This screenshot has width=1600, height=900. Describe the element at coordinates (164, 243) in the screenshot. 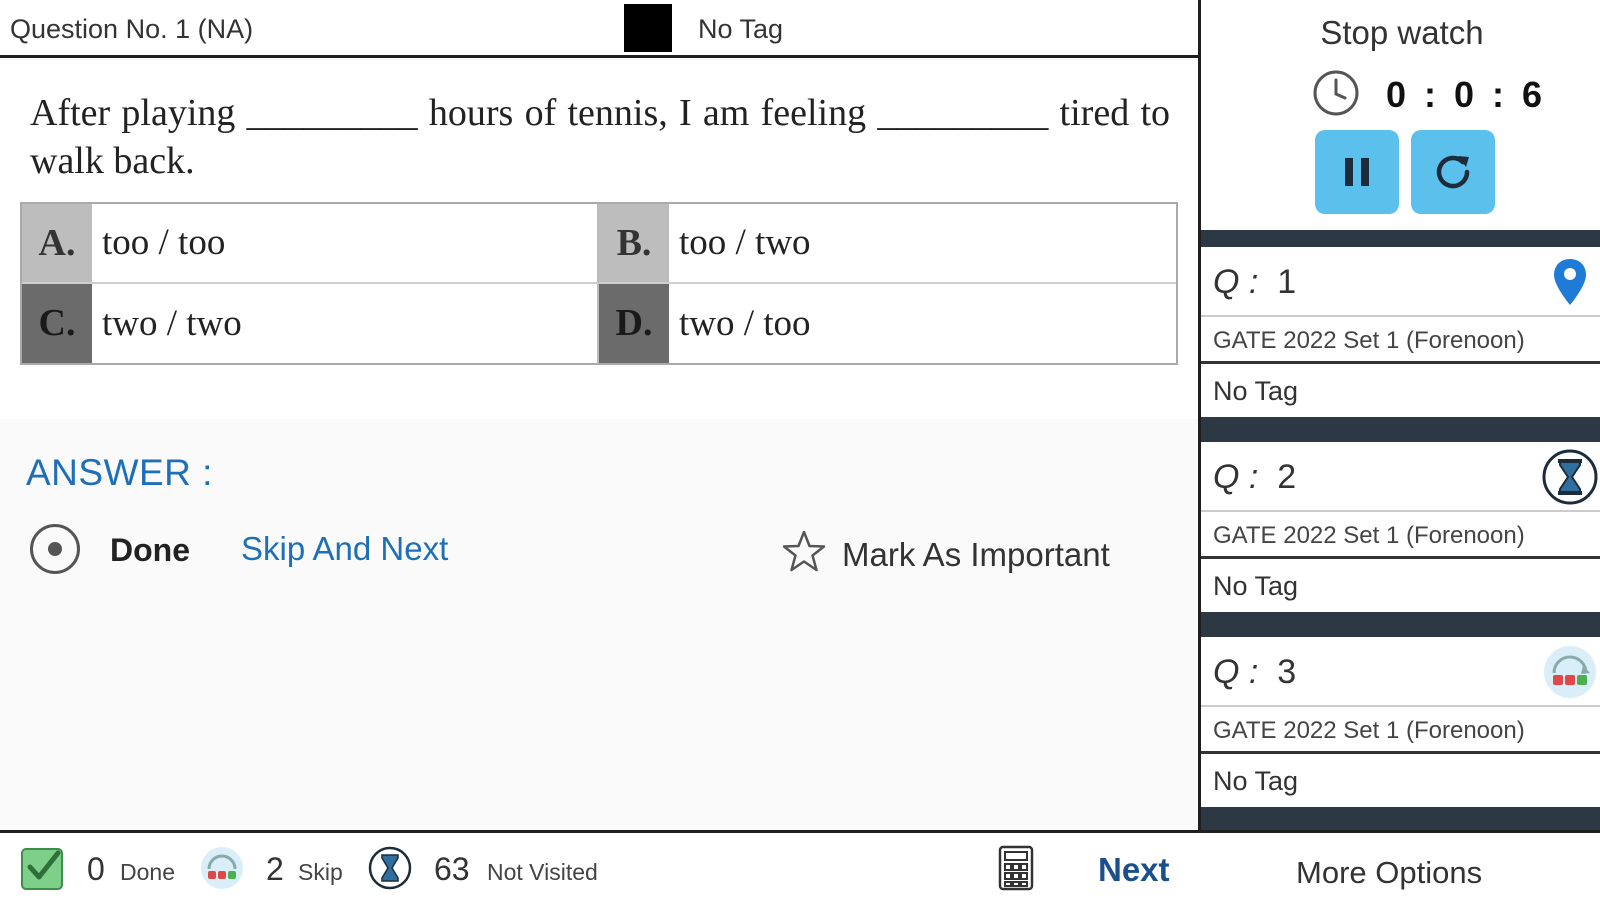

I see `option-text: too / too` at that location.